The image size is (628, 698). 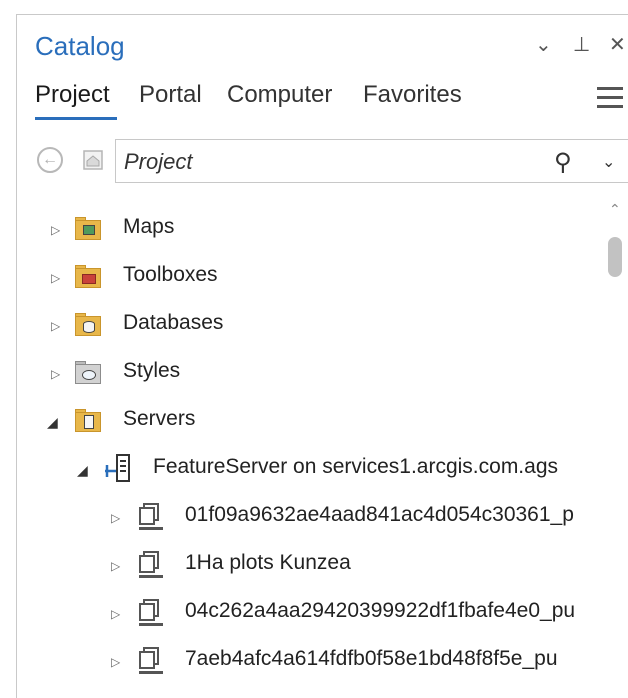 I want to click on tree-item-label: 7aeb4afc4a614fdfb0f58e1bd48f8f5e_pu, so click(x=371, y=658).